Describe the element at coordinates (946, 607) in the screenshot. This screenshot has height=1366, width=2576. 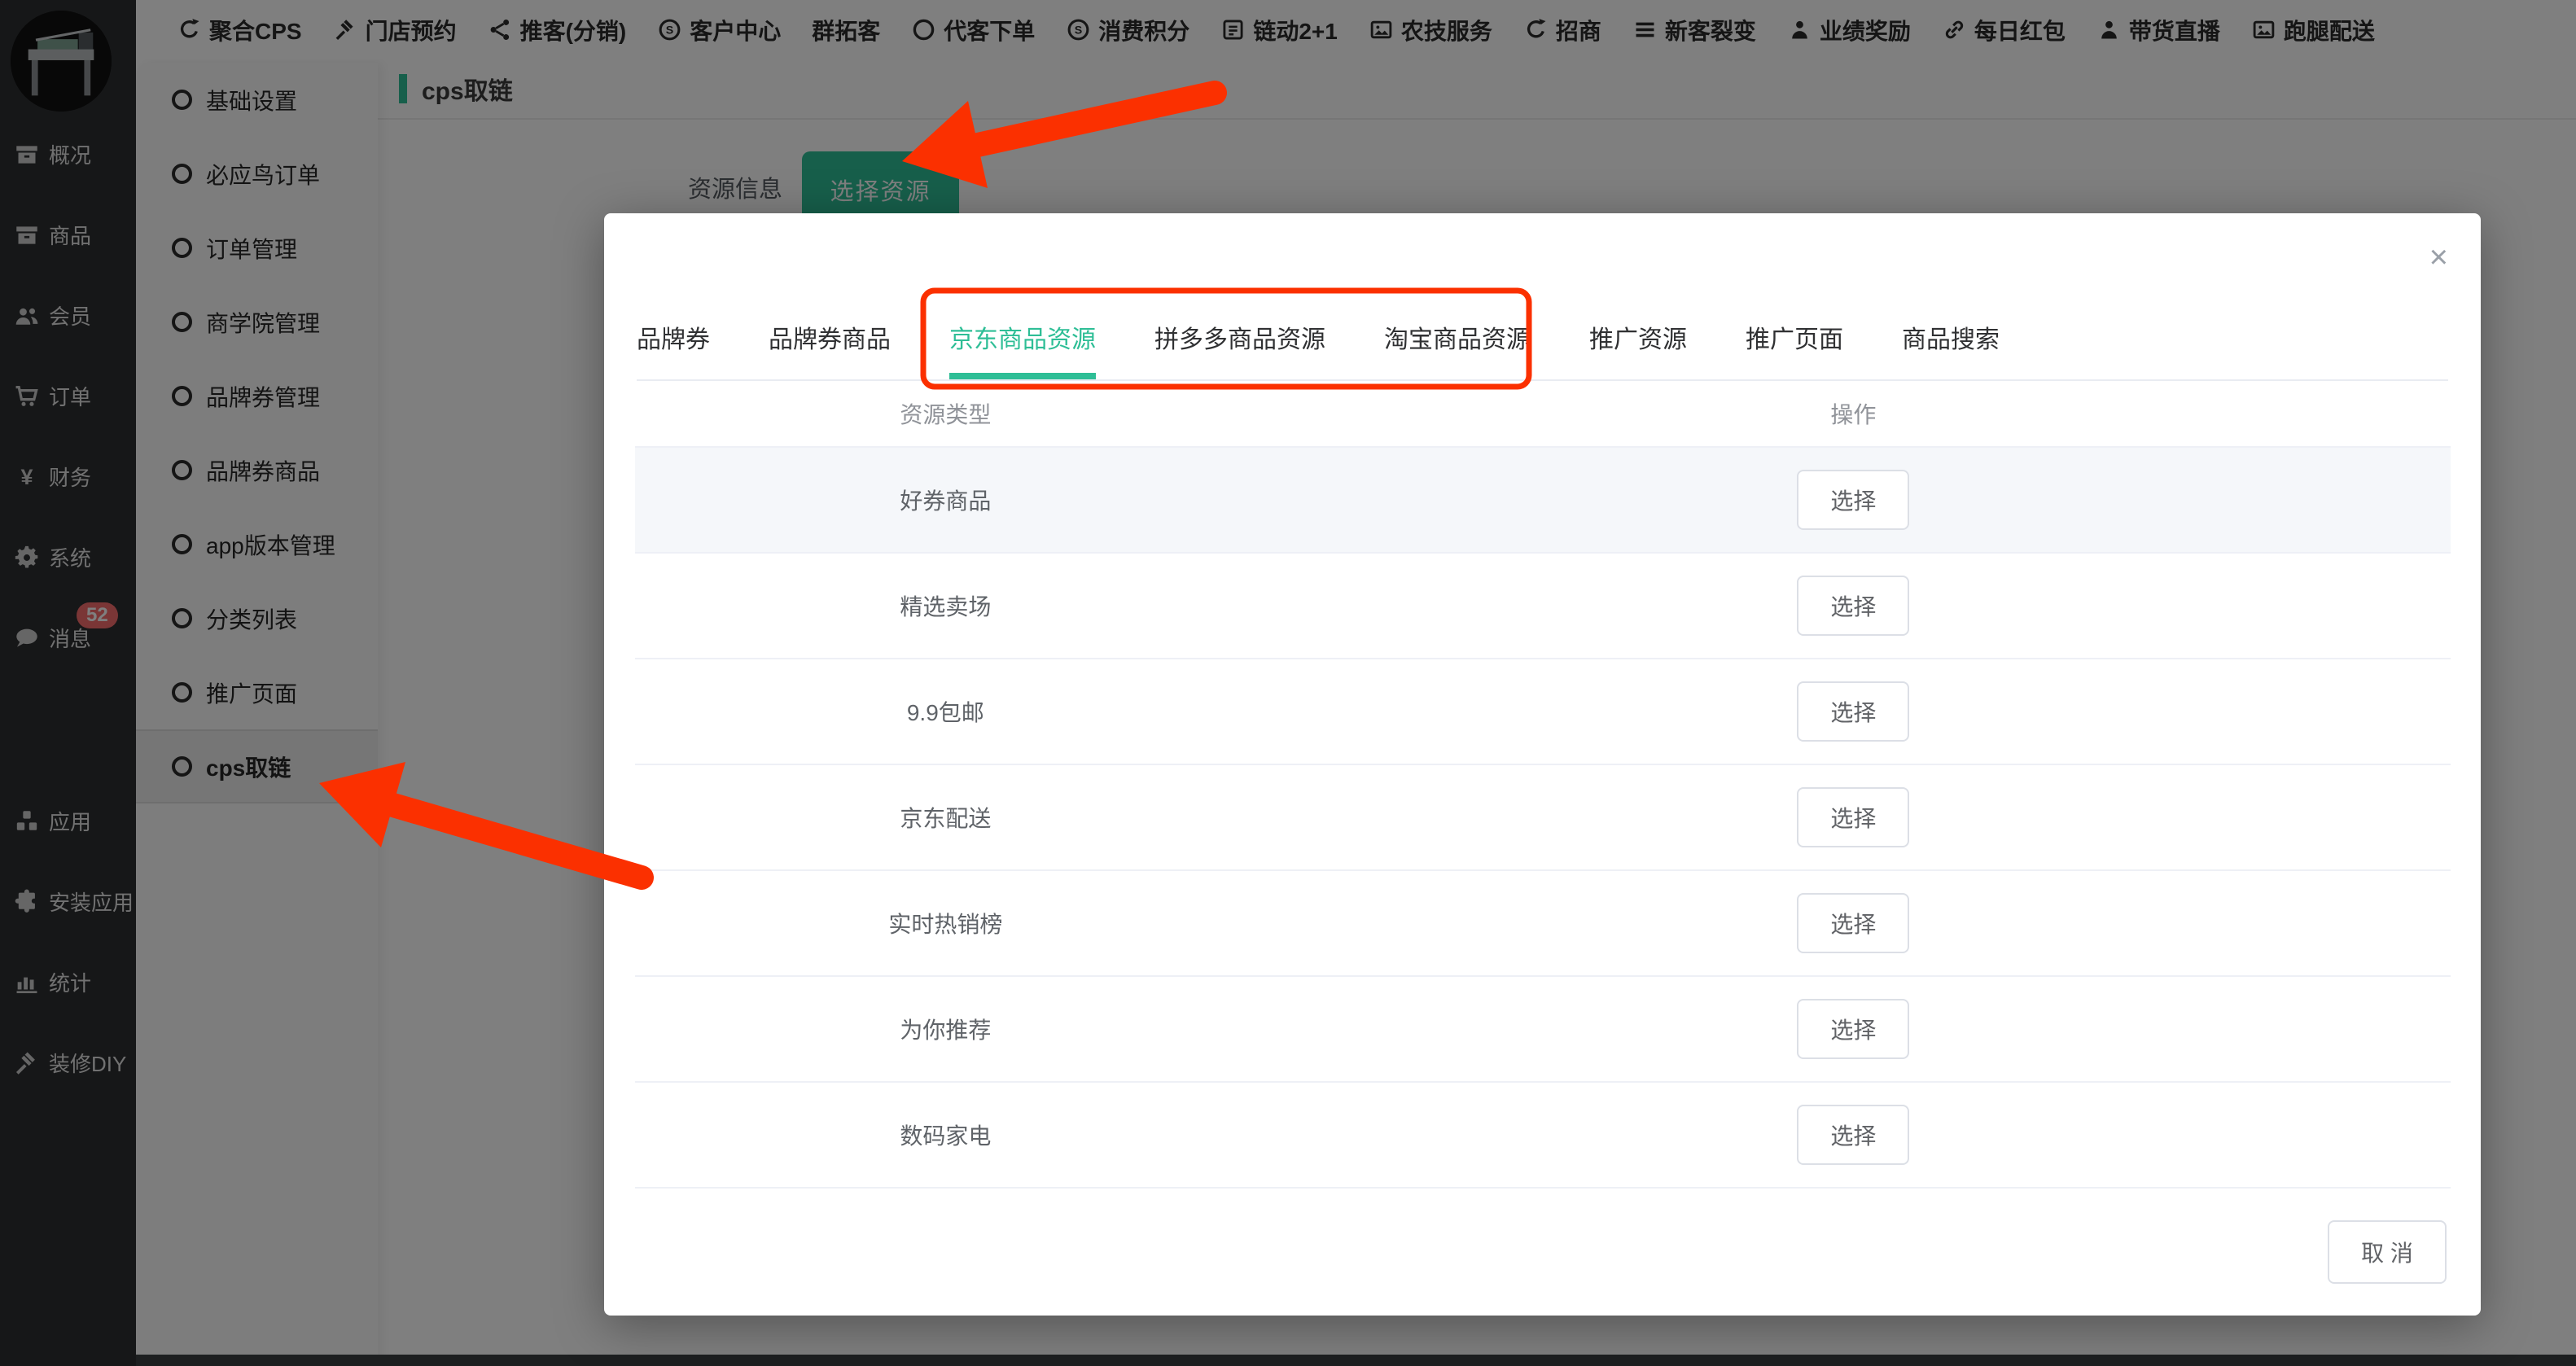
I see `resource-type-cell: 精选卖场` at that location.